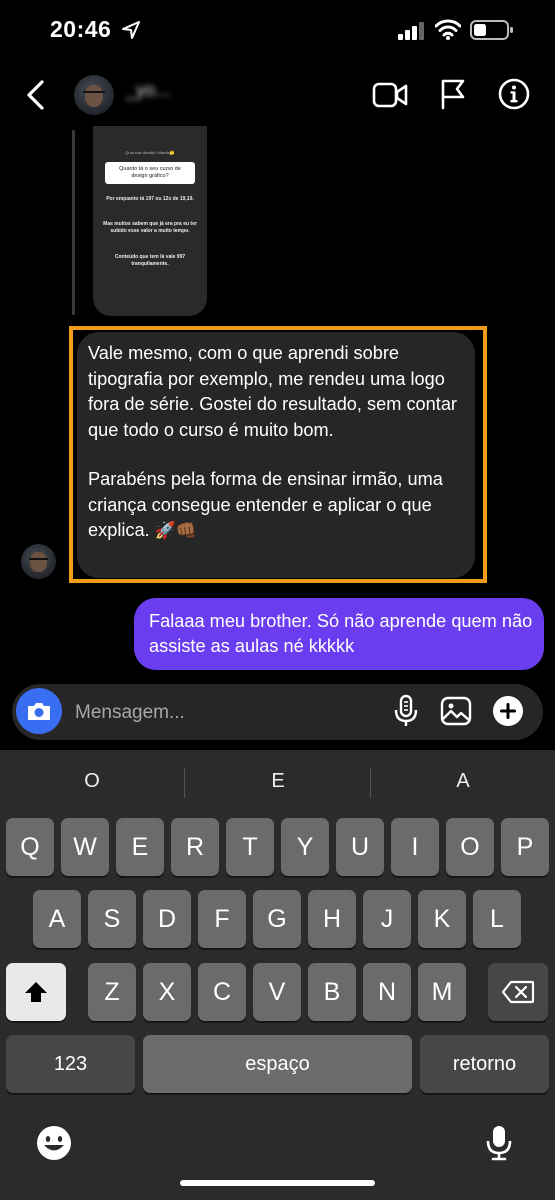 This screenshot has height=1200, width=555. Describe the element at coordinates (30, 847) in the screenshot. I see `key-q: Q` at that location.